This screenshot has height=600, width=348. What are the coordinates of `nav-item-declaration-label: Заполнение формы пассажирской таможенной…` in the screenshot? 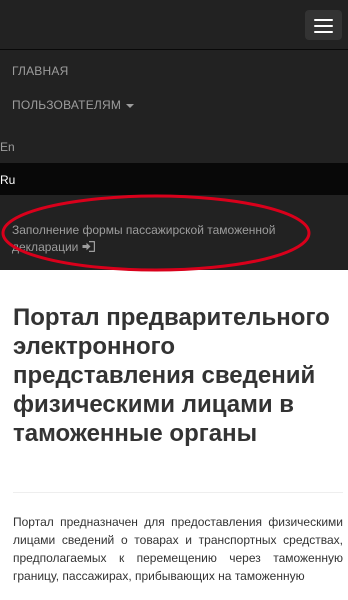 It's located at (144, 238).